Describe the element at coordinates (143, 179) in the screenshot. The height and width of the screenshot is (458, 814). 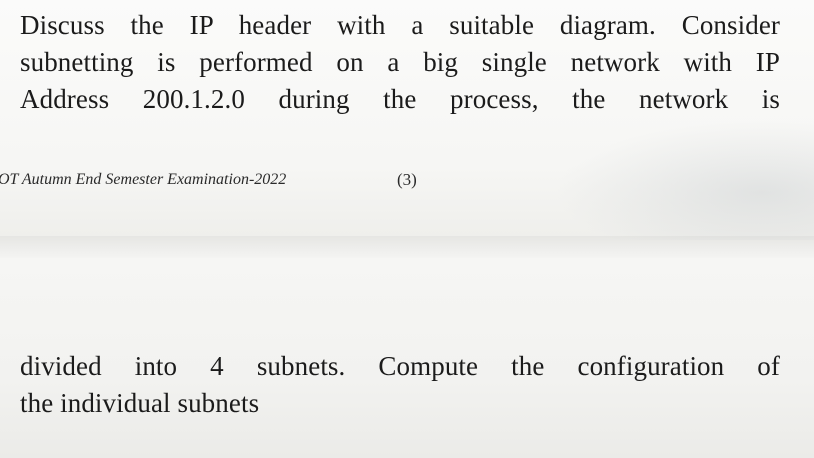
I see `exam-footer-text: OT Autumn End Semester Examination-2022` at that location.